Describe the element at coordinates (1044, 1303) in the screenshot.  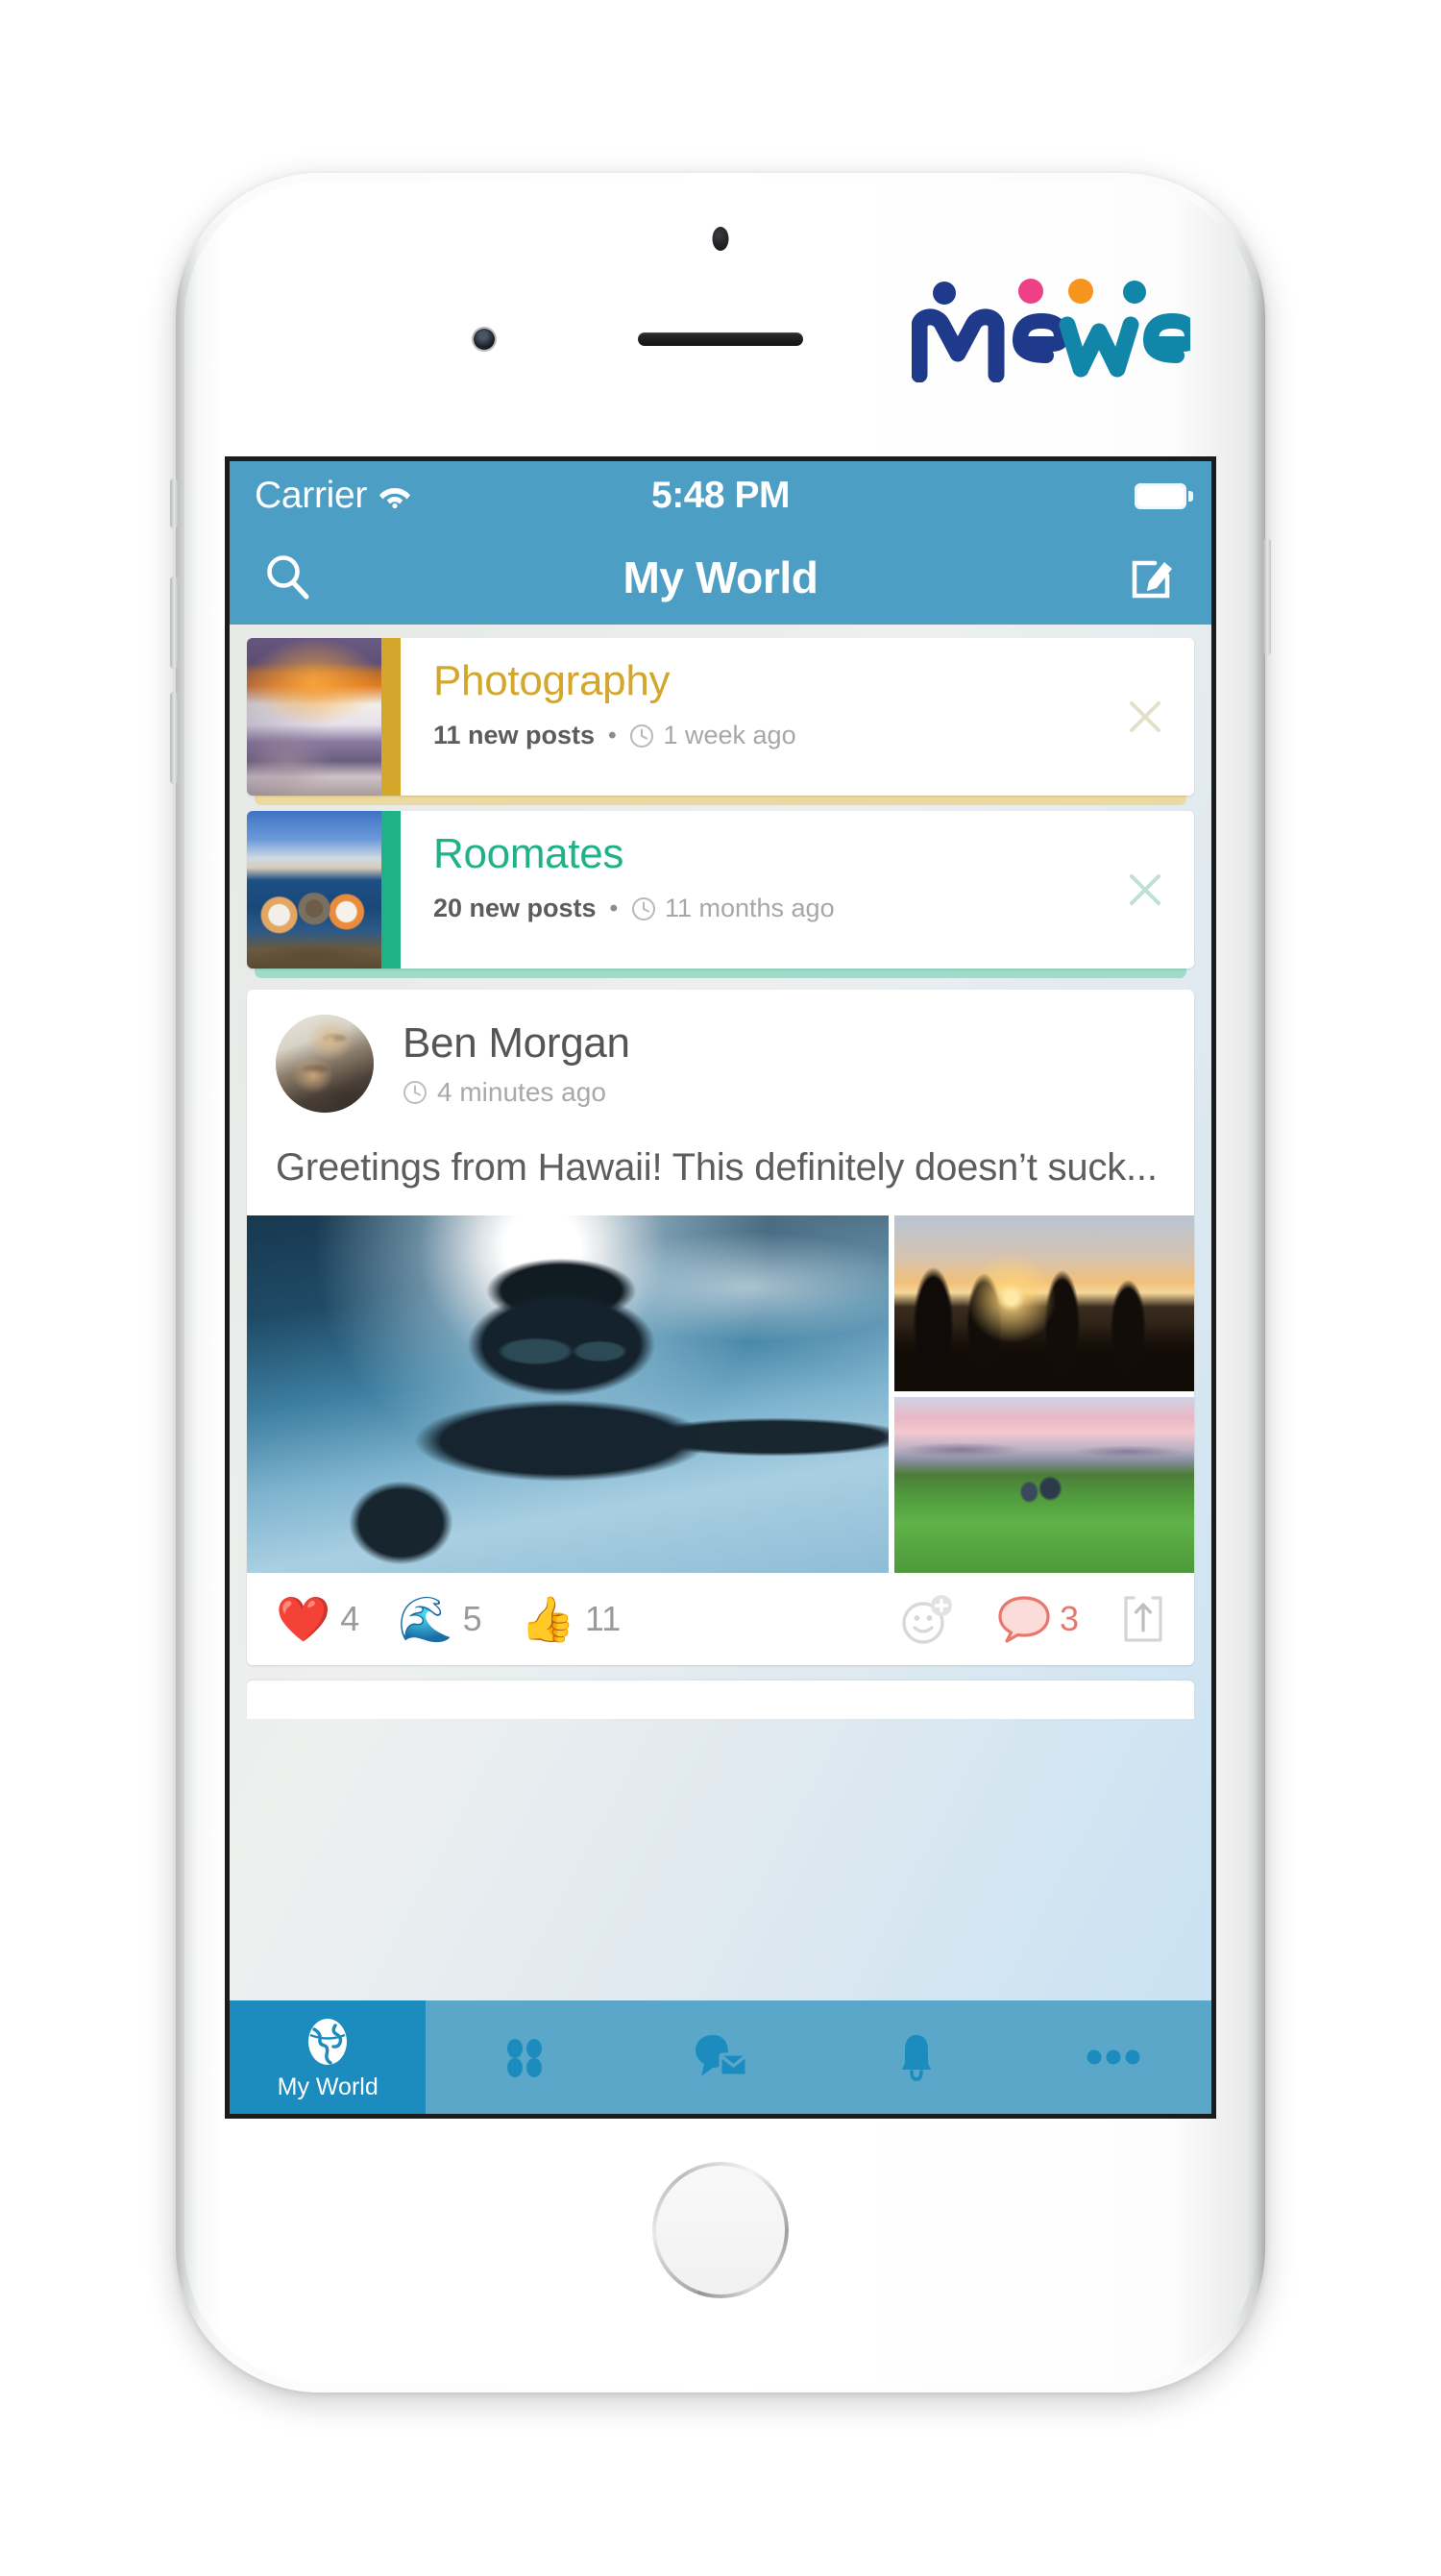
I see `post-media-side-top` at that location.